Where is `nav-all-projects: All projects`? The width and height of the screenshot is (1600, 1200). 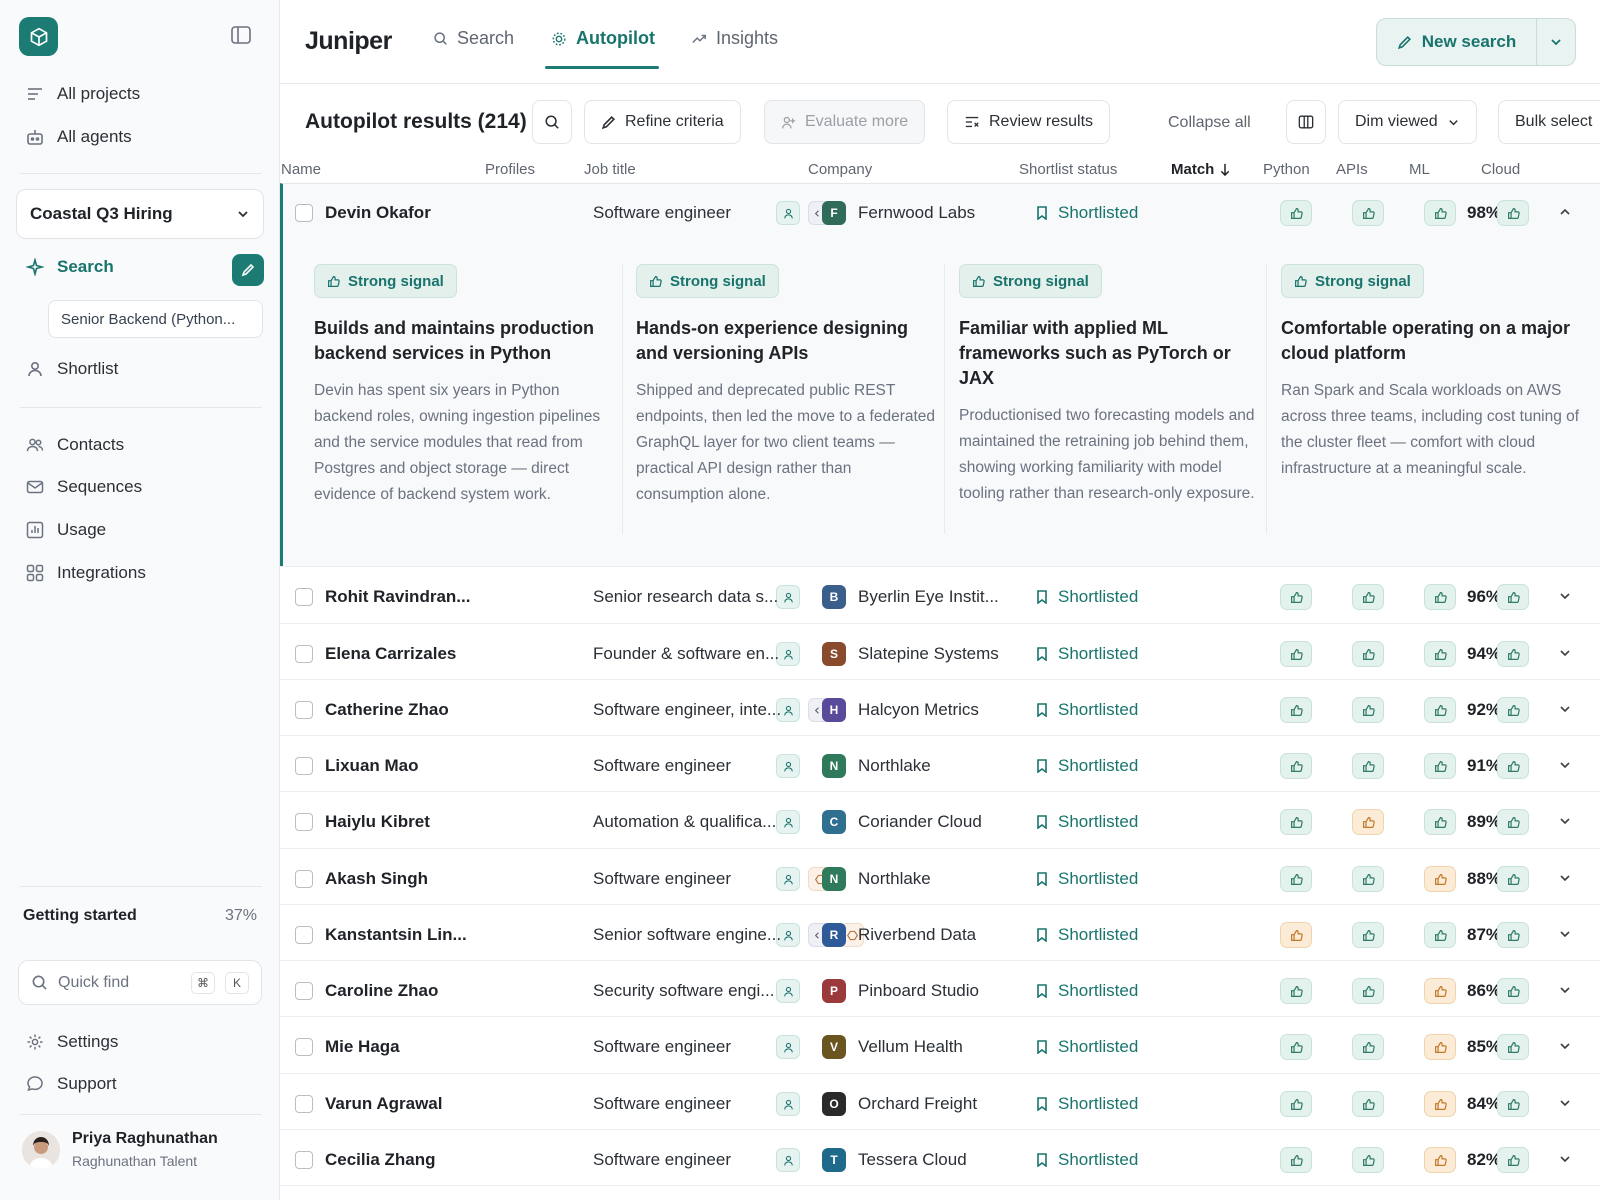
nav-all-projects: All projects is located at coordinates (83, 94).